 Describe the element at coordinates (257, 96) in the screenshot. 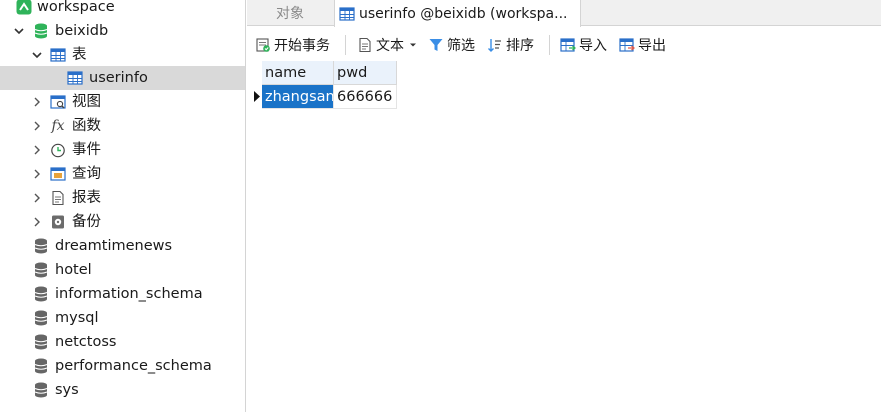

I see `current-row-indicator-icon` at that location.